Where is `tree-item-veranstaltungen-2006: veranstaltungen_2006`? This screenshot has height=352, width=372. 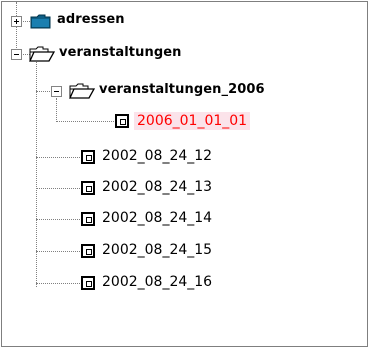
tree-item-veranstaltungen-2006: veranstaltungen_2006 is located at coordinates (162, 91).